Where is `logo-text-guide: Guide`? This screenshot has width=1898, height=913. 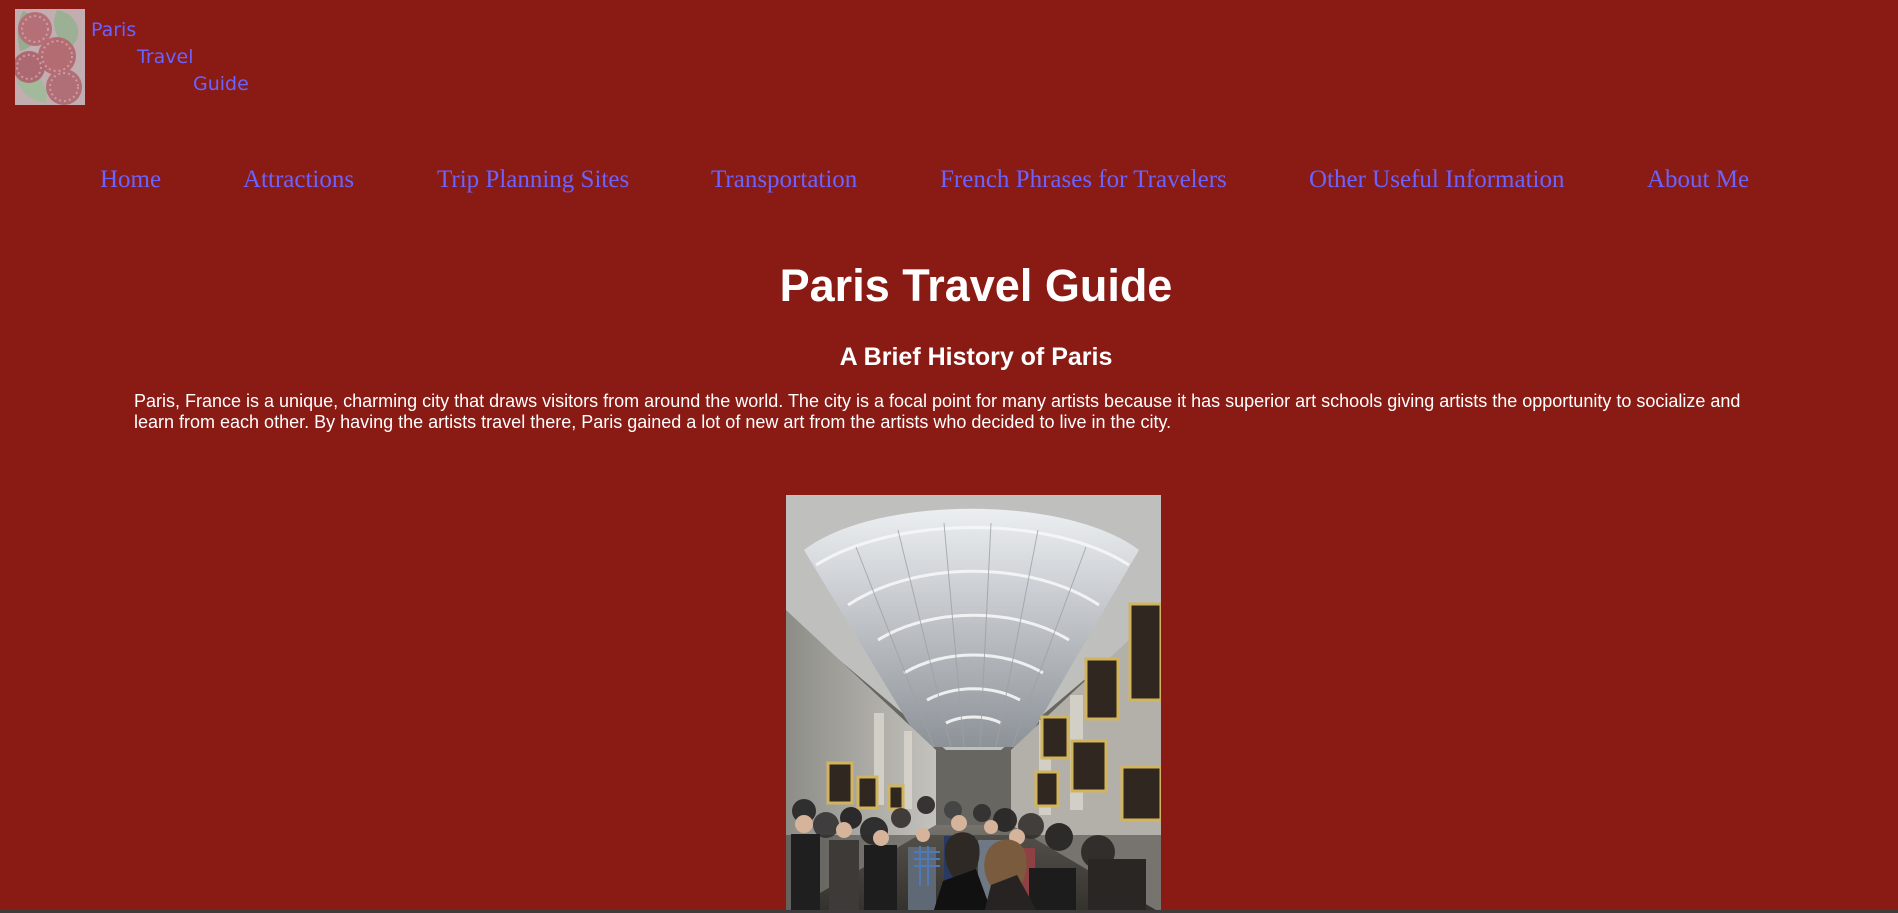 logo-text-guide: Guide is located at coordinates (221, 84).